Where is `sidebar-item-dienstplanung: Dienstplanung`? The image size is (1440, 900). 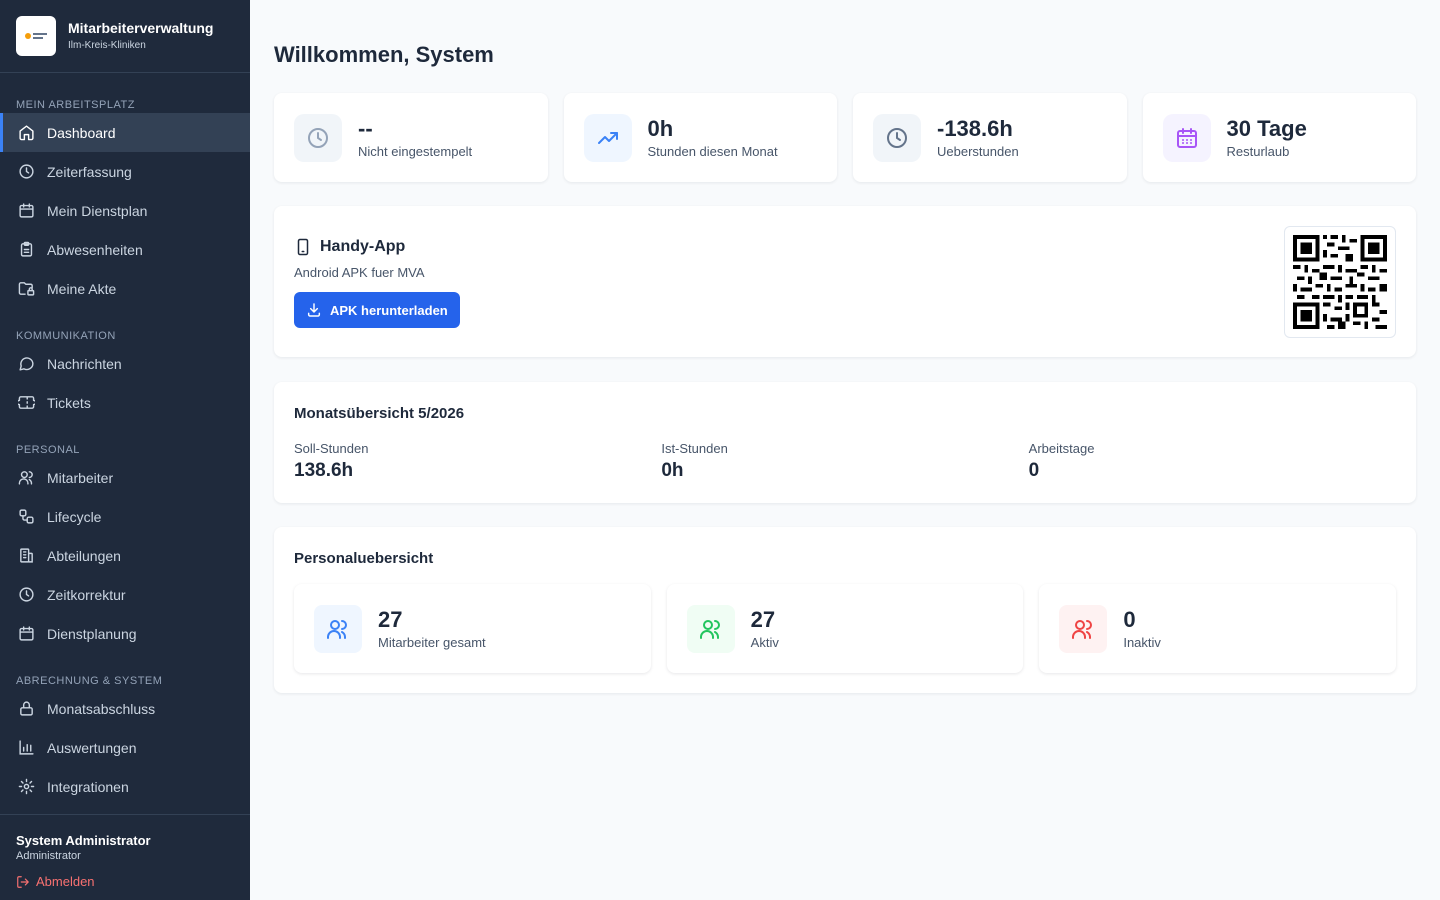 sidebar-item-dienstplanung: Dienstplanung is located at coordinates (125, 633).